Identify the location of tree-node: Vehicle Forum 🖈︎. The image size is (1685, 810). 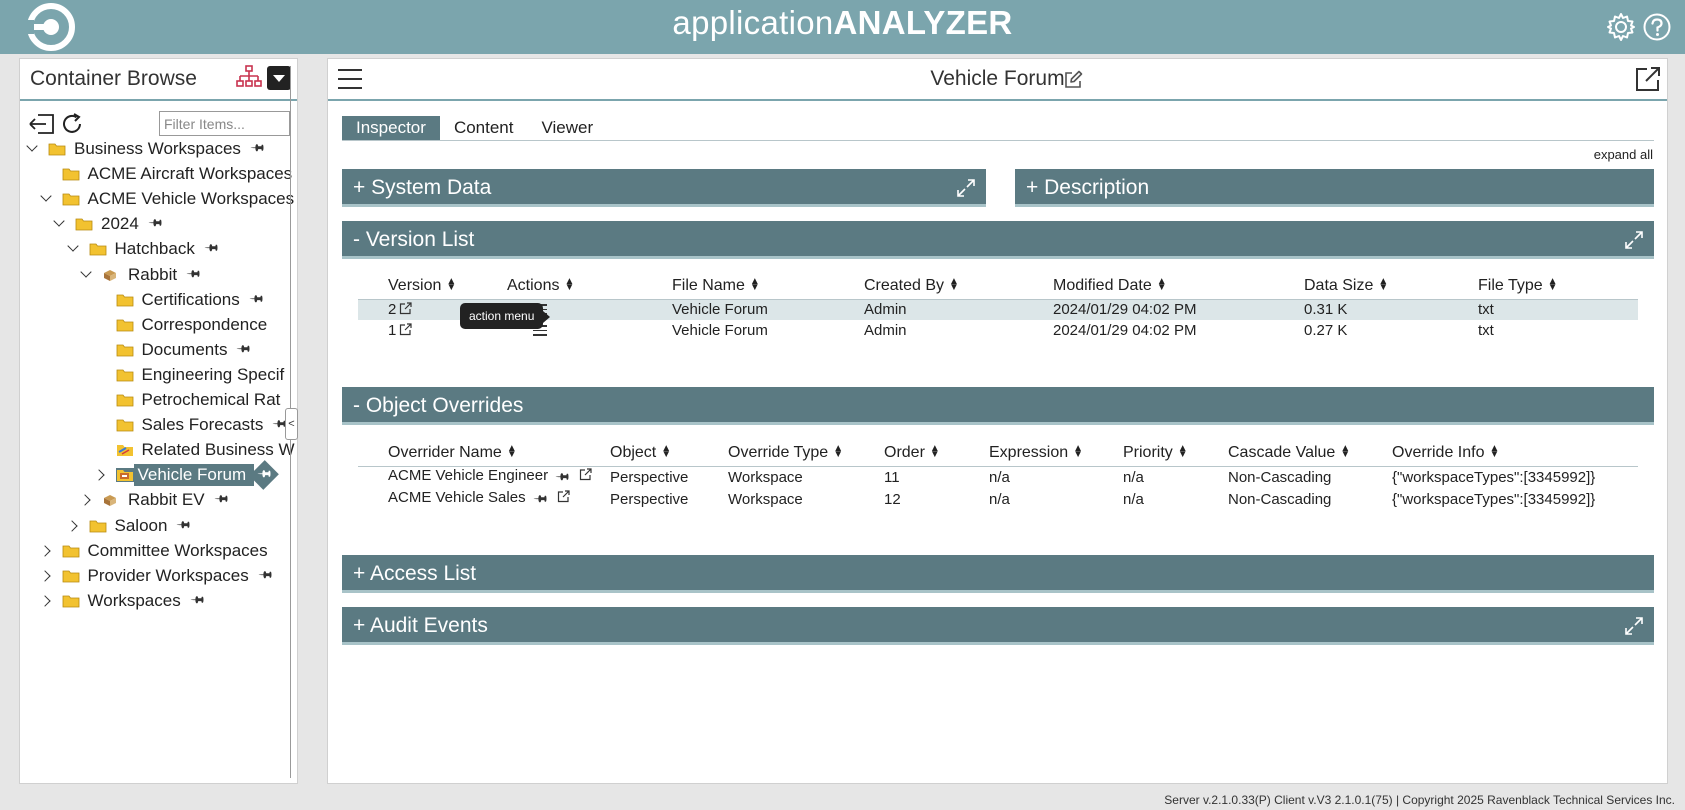
(187, 475).